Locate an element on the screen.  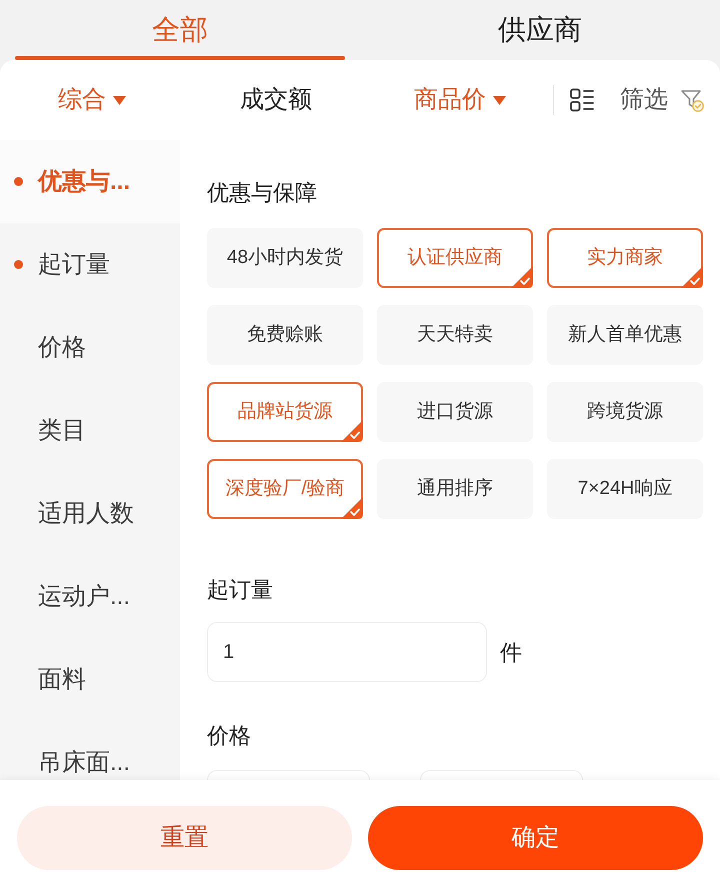
list-view-icon is located at coordinates (582, 100).